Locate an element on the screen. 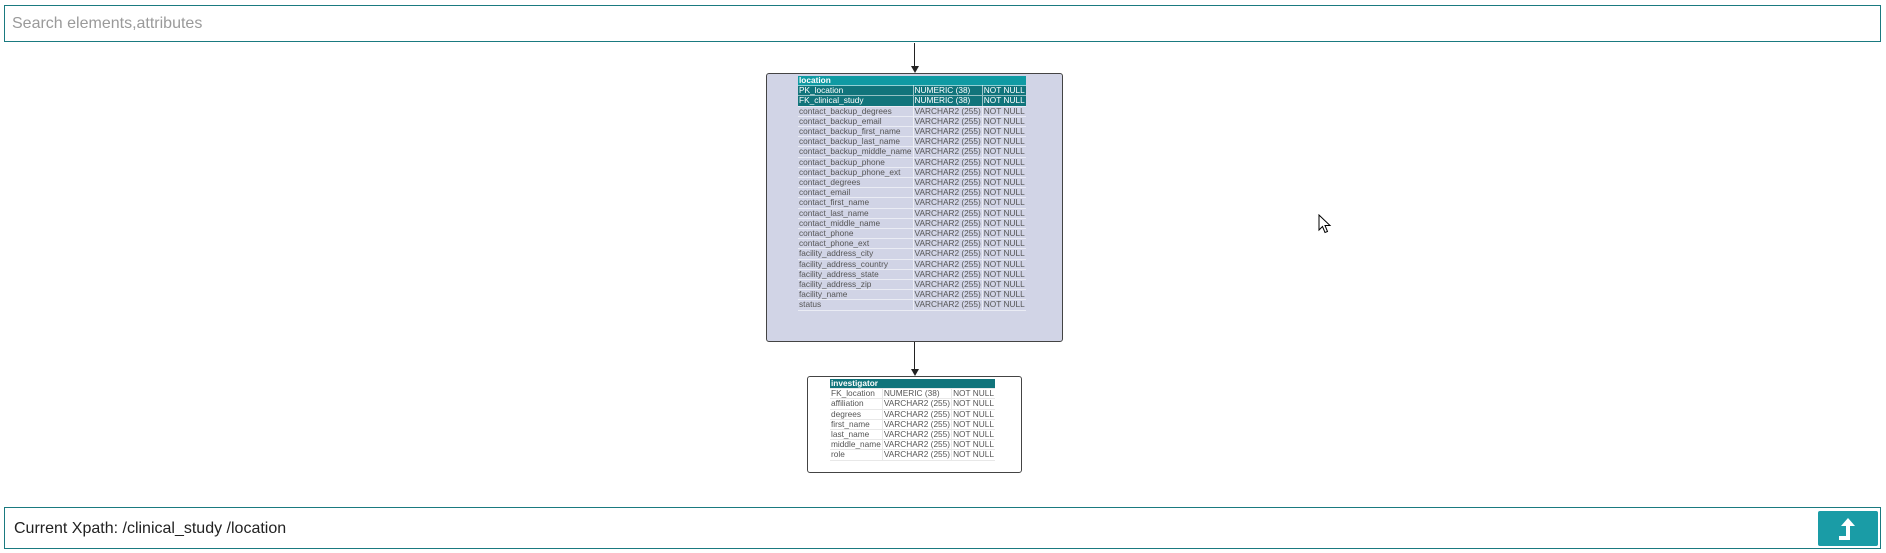  table-row: contact_phone VARCHAR2 (255) NOT NULL is located at coordinates (912, 234).